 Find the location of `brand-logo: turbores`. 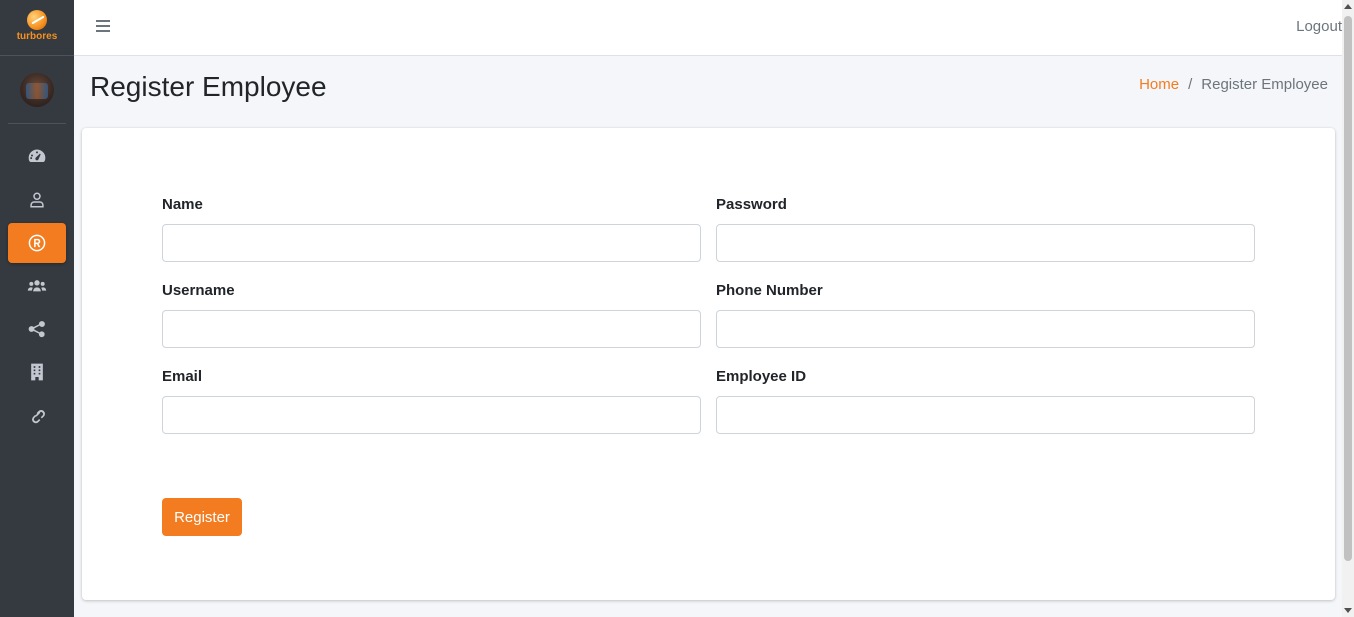

brand-logo: turbores is located at coordinates (37, 28).